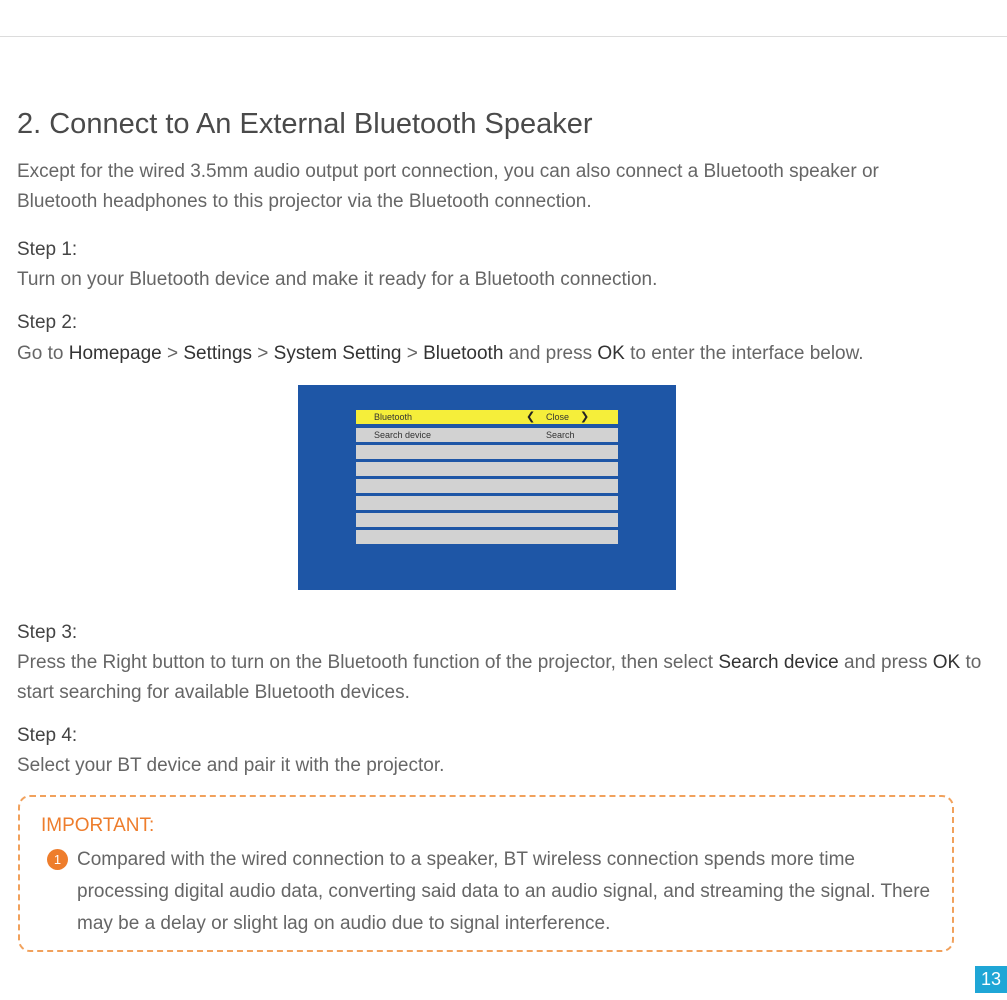 Image resolution: width=1007 pixels, height=1000 pixels. What do you see at coordinates (393, 417) in the screenshot?
I see `bt-header-label: Bluetooth` at bounding box center [393, 417].